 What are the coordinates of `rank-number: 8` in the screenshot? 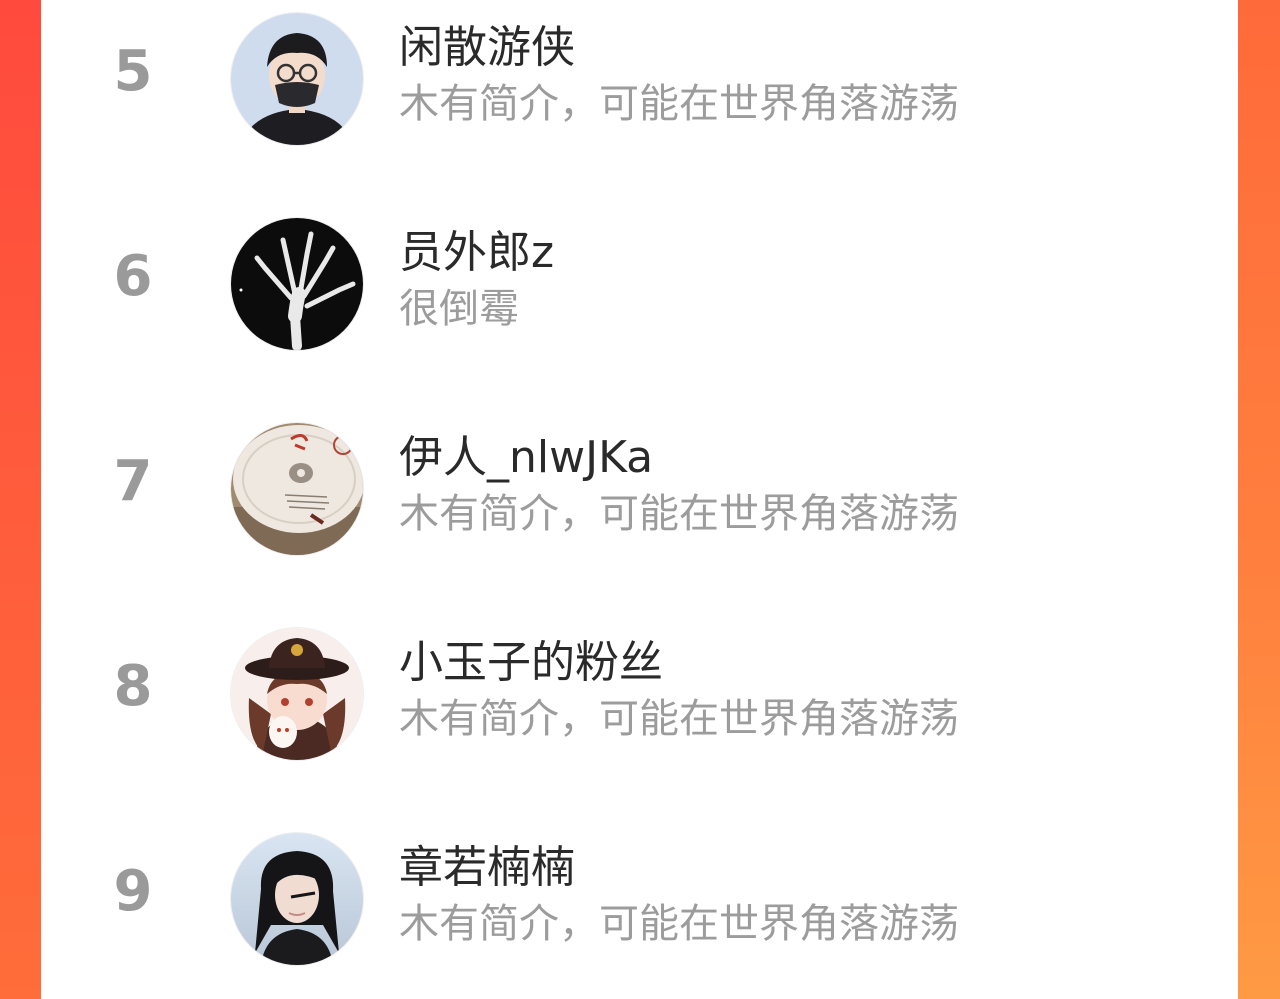 It's located at (133, 686).